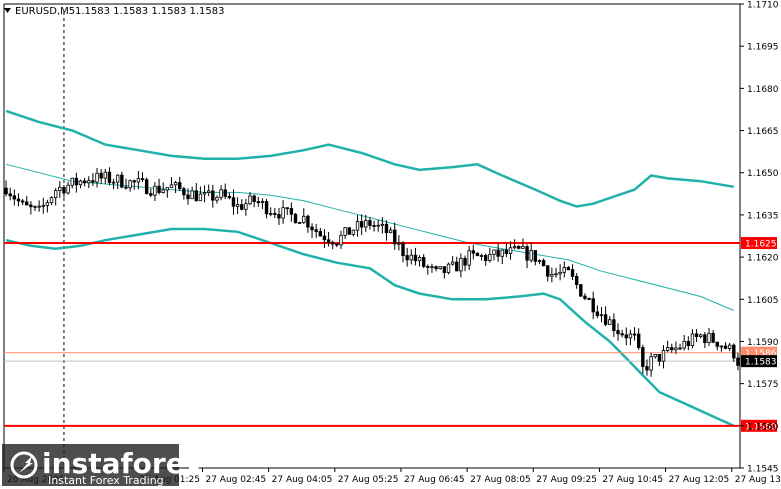  I want to click on x-tick-label: 27 Aug 13:25, so click(758, 480).